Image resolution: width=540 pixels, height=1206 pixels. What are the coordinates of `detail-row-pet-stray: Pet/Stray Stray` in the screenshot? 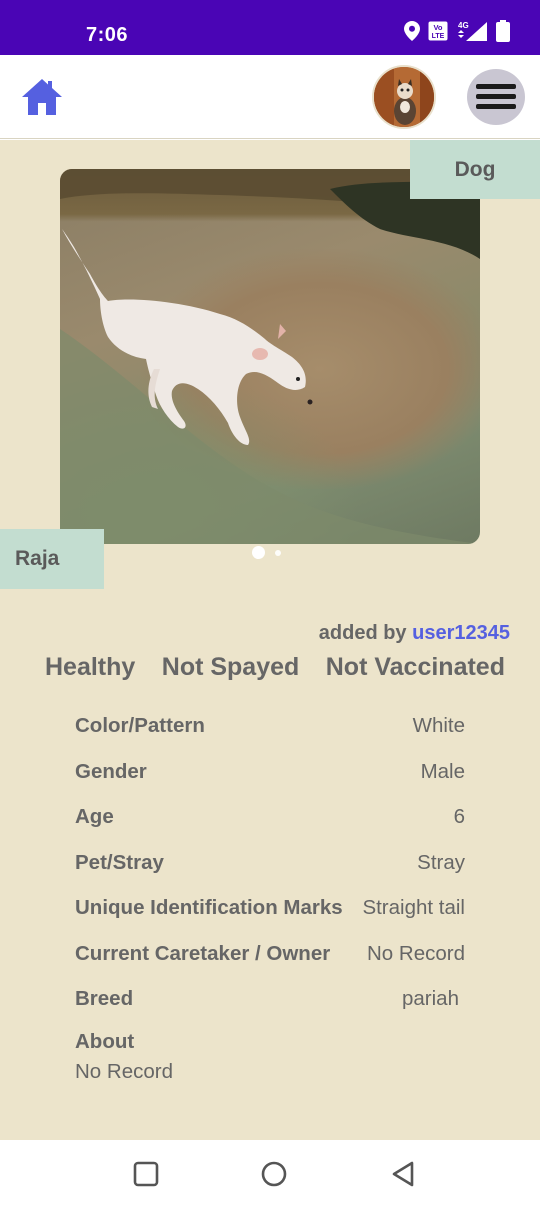 It's located at (270, 870).